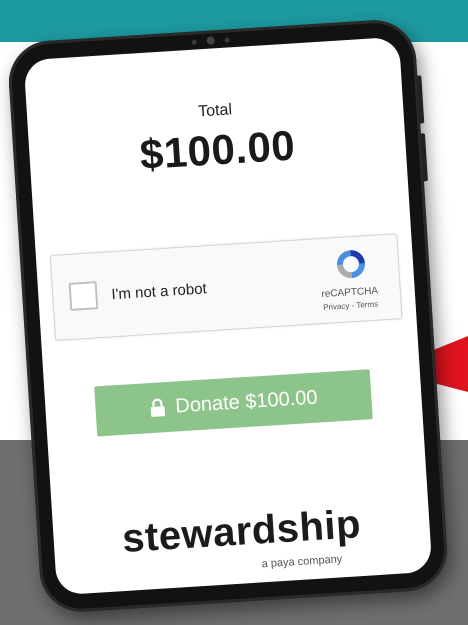 Image resolution: width=468 pixels, height=625 pixels. I want to click on recaptcha-logo-icon, so click(351, 264).